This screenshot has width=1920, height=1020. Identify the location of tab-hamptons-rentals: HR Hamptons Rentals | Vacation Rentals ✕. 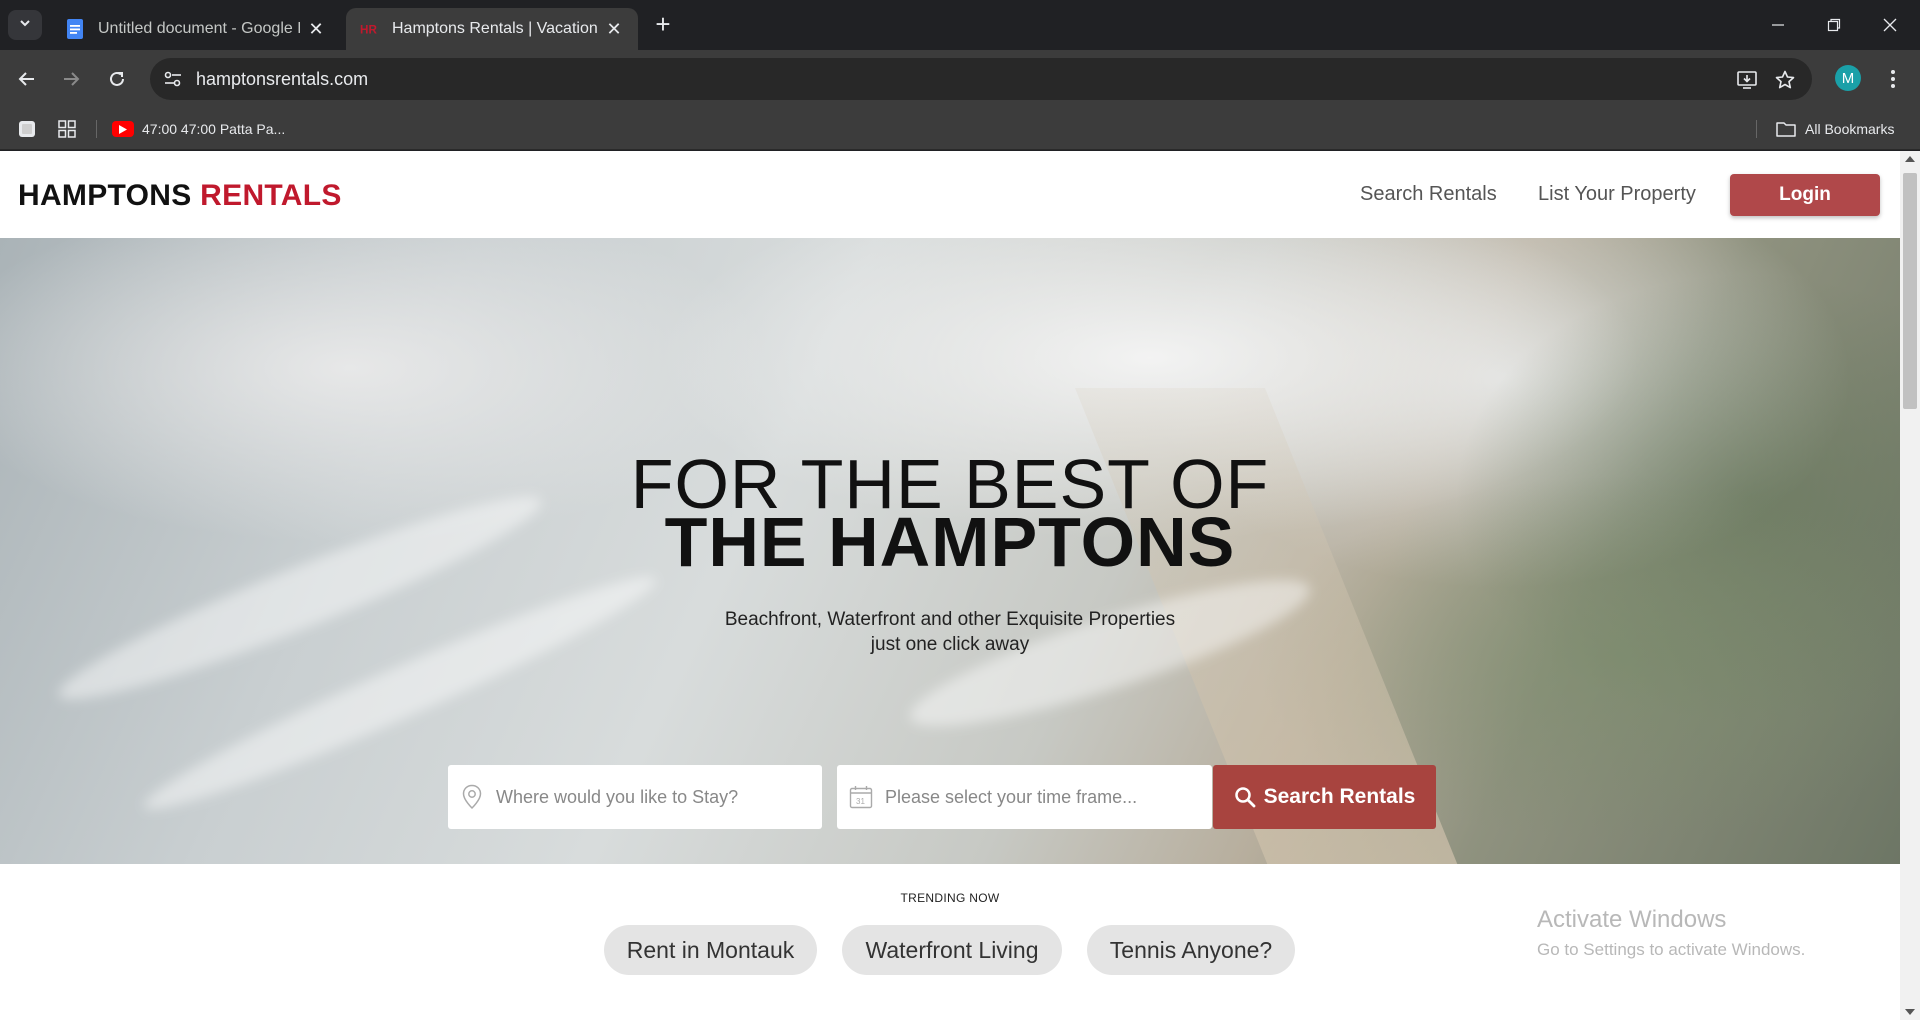
(492, 29).